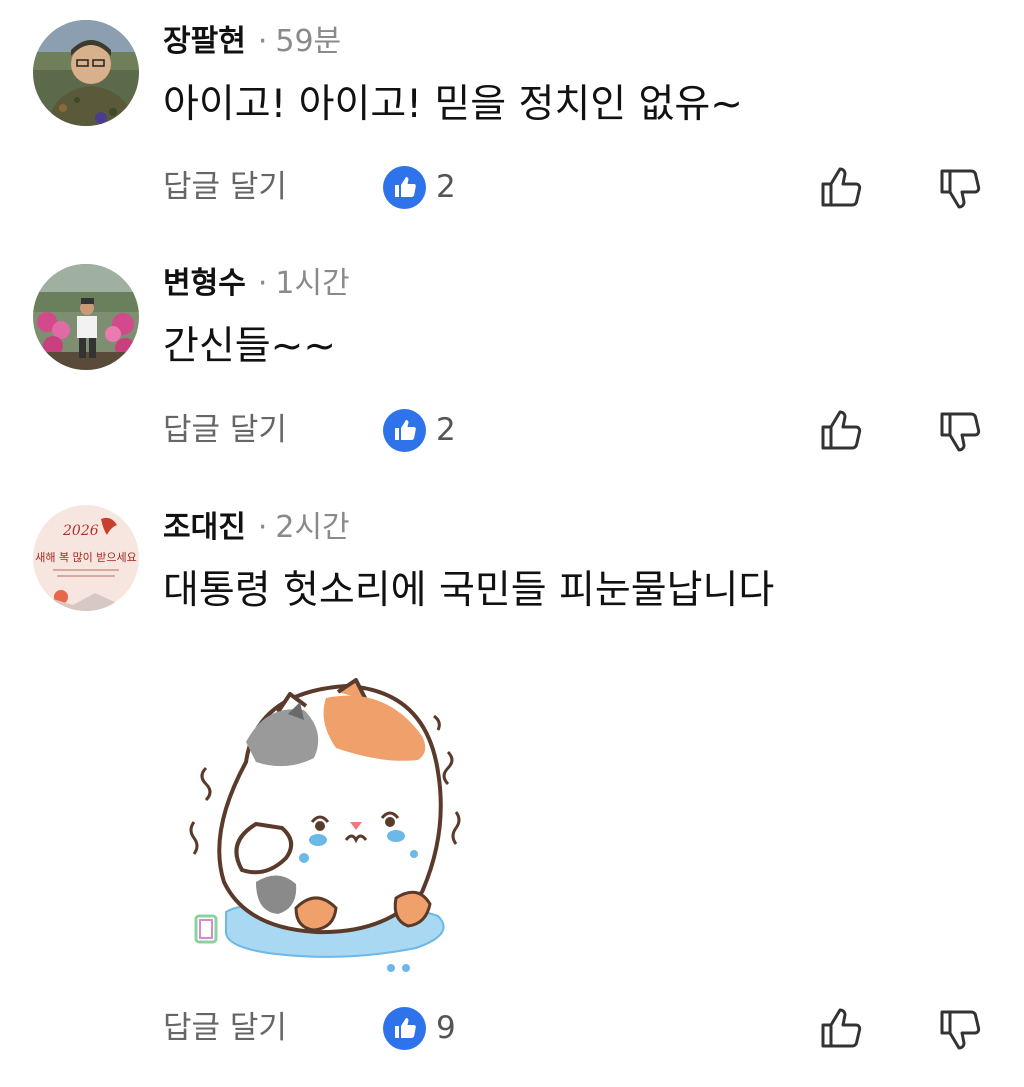  What do you see at coordinates (446, 1028) in the screenshot?
I see `like-count: 9` at bounding box center [446, 1028].